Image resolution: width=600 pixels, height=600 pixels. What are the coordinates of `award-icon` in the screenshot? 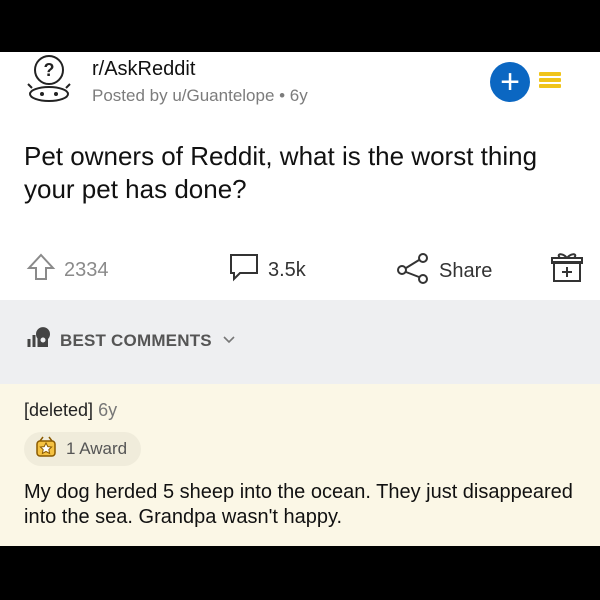 It's located at (46, 449).